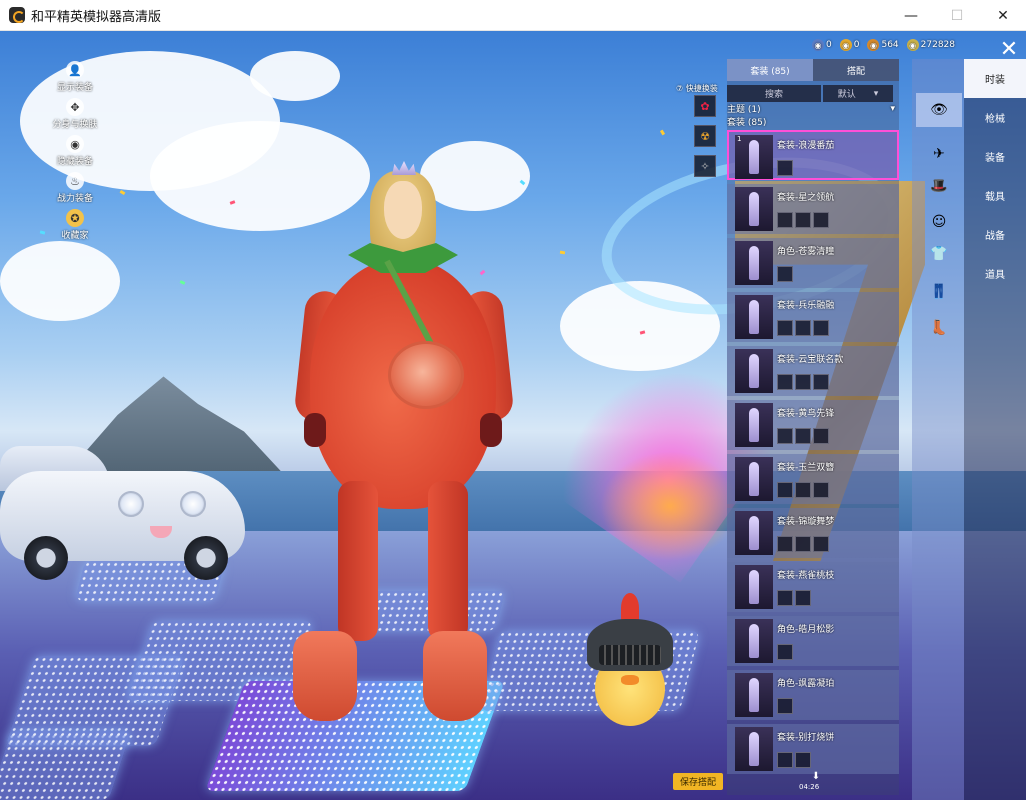 Image resolution: width=1026 pixels, height=800 pixels. What do you see at coordinates (995, 234) in the screenshot?
I see `category-4: 战备` at bounding box center [995, 234].